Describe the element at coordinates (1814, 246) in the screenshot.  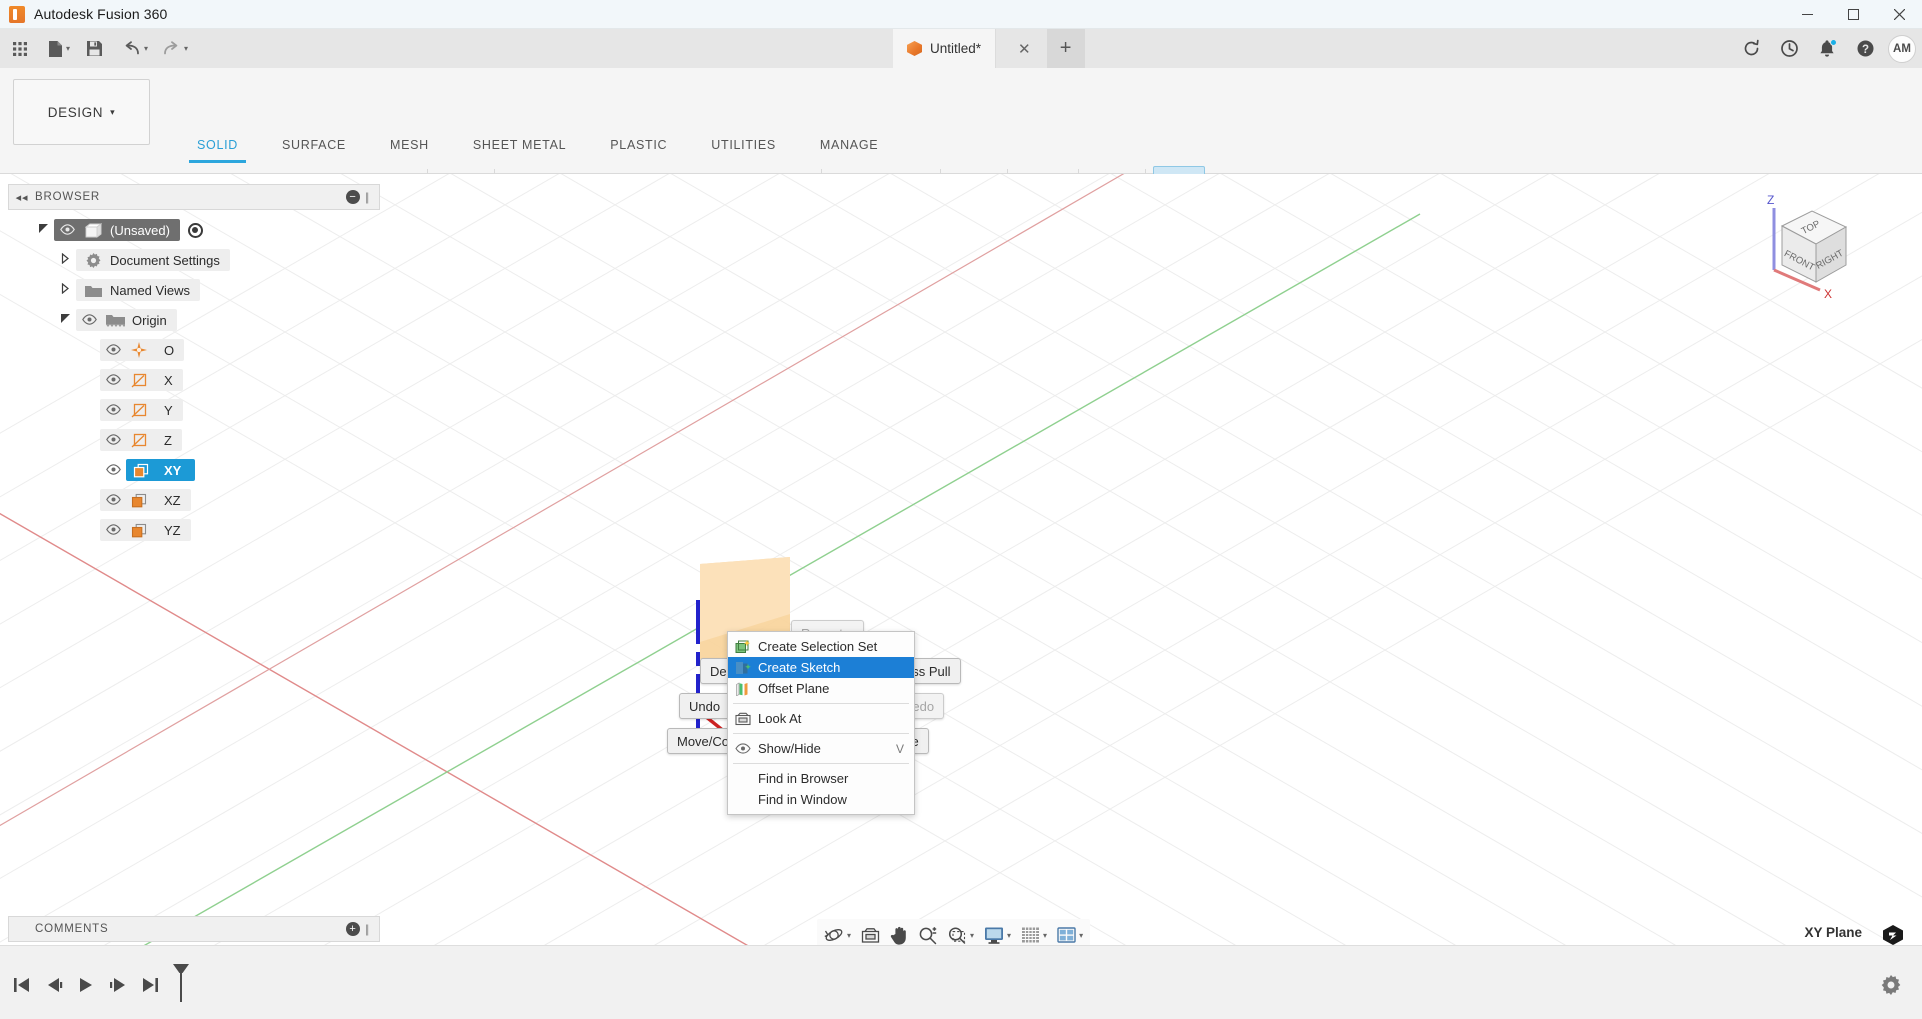
I see `view-cube: Z X TOP FRONT RIGHT` at that location.